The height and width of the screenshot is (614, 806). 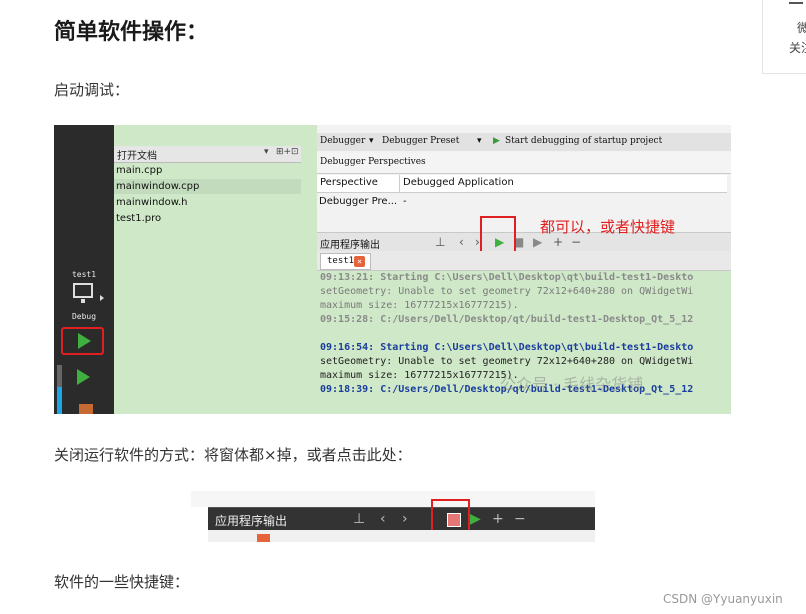 I want to click on close-panel-icon: ⊡, so click(x=295, y=152).